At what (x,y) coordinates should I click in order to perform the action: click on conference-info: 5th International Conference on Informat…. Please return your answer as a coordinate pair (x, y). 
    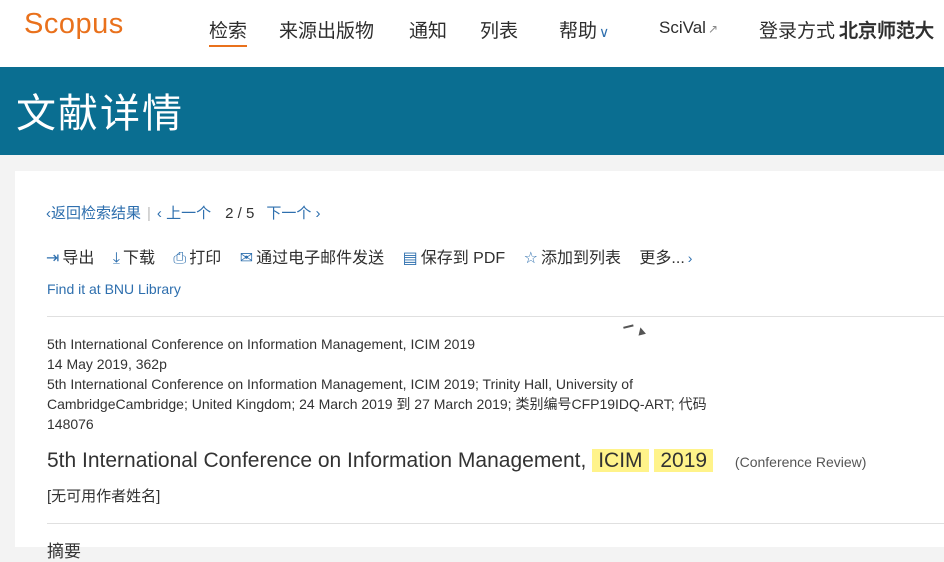
    Looking at the image, I should click on (377, 404).